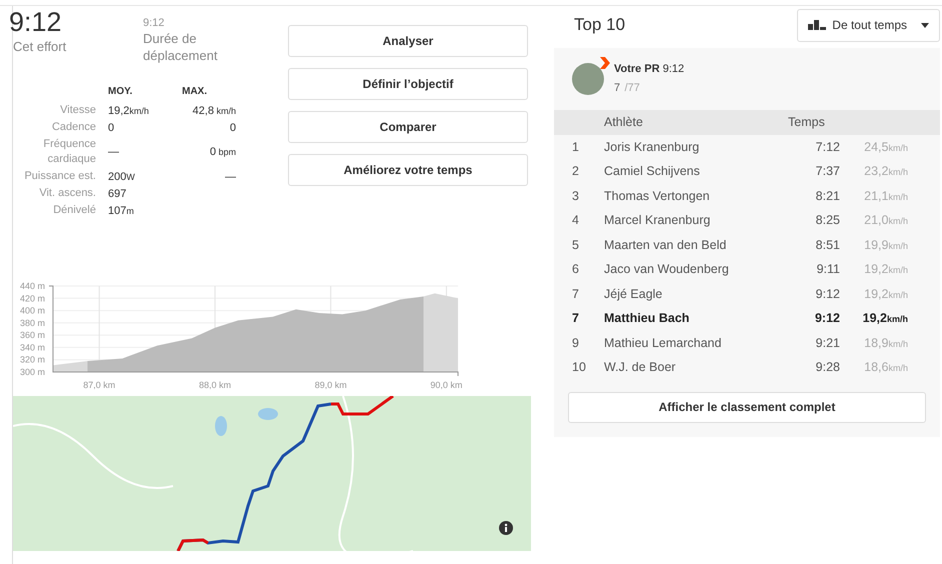 Image resolution: width=942 pixels, height=564 pixels. What do you see at coordinates (657, 195) in the screenshot?
I see `athlete-cell-text: Thomas Vertongen` at bounding box center [657, 195].